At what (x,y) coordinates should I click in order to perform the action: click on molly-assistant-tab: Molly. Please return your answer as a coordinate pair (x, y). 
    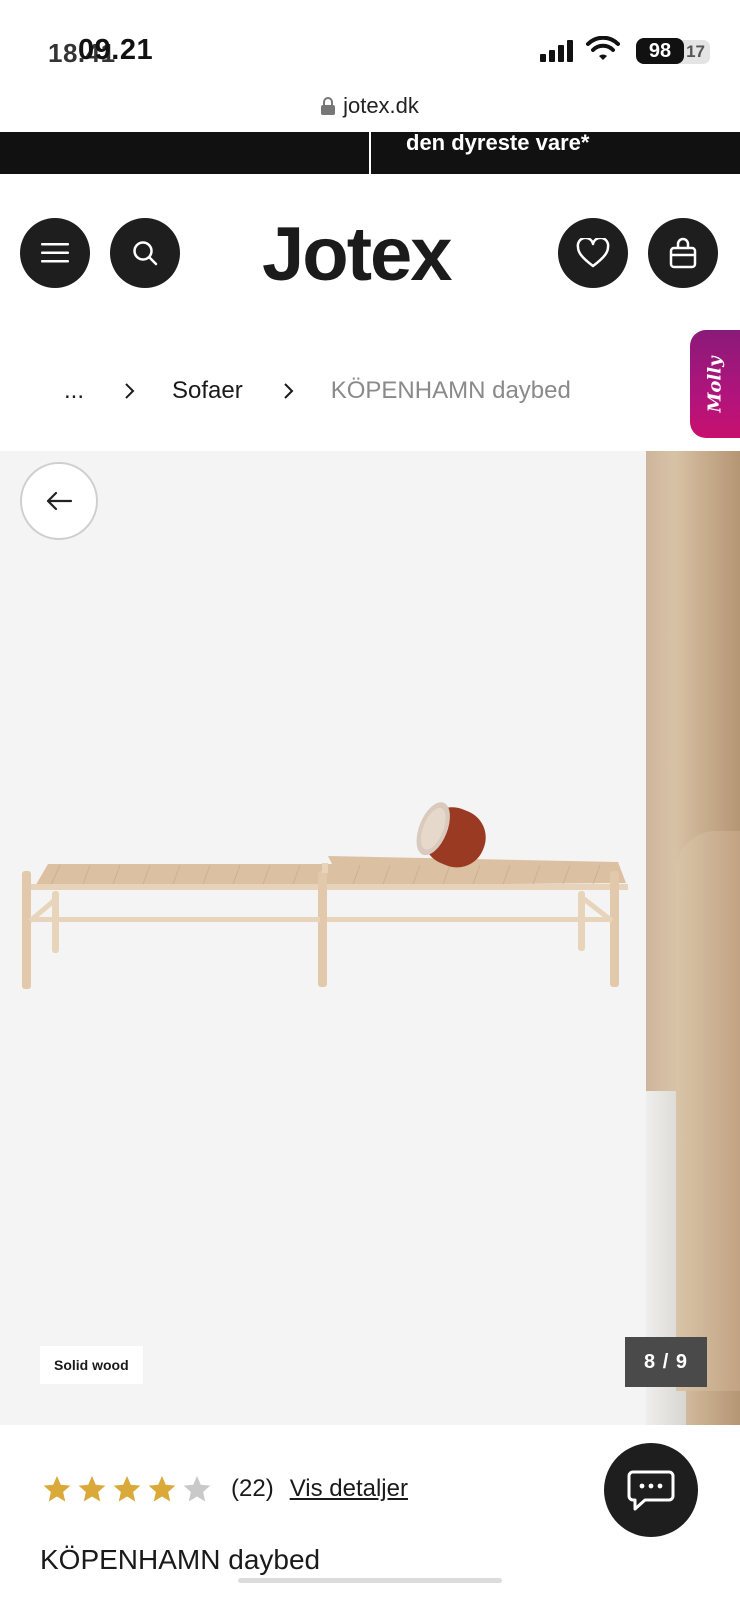
    Looking at the image, I should click on (715, 384).